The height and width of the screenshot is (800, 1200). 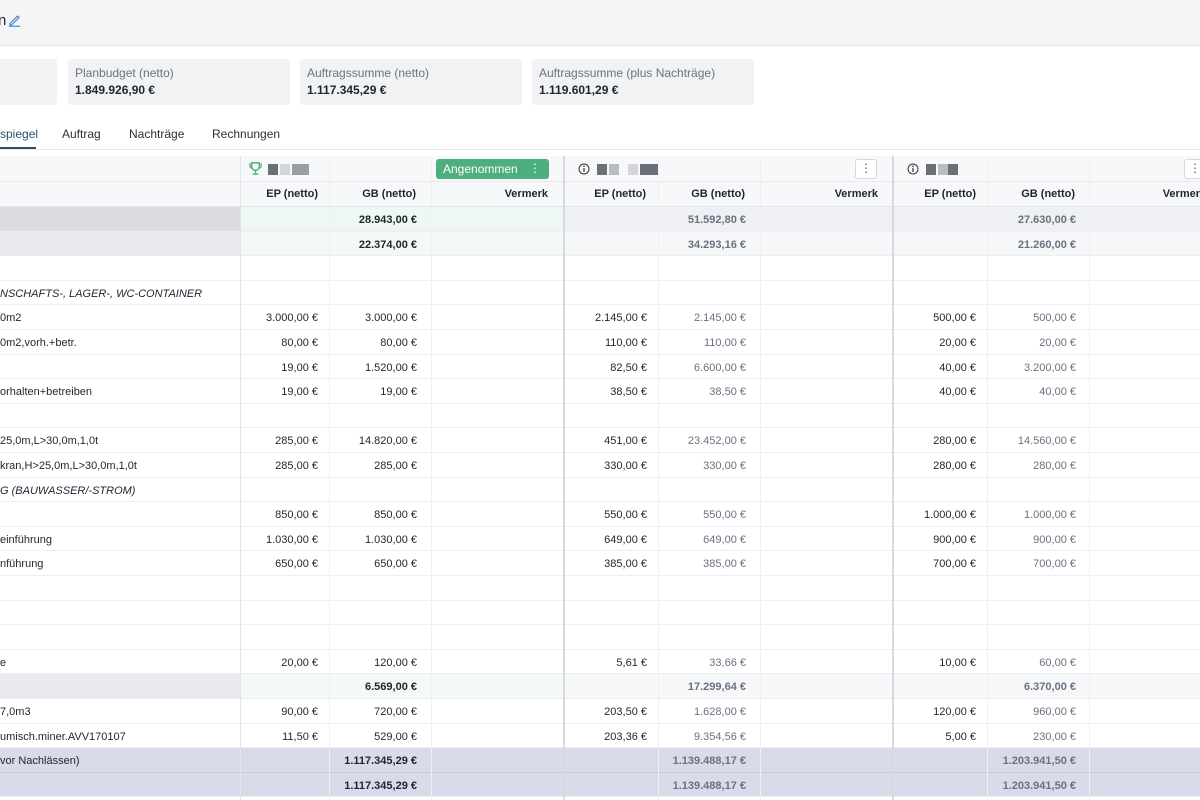 What do you see at coordinates (893, 478) in the screenshot?
I see `bidder-divider` at bounding box center [893, 478].